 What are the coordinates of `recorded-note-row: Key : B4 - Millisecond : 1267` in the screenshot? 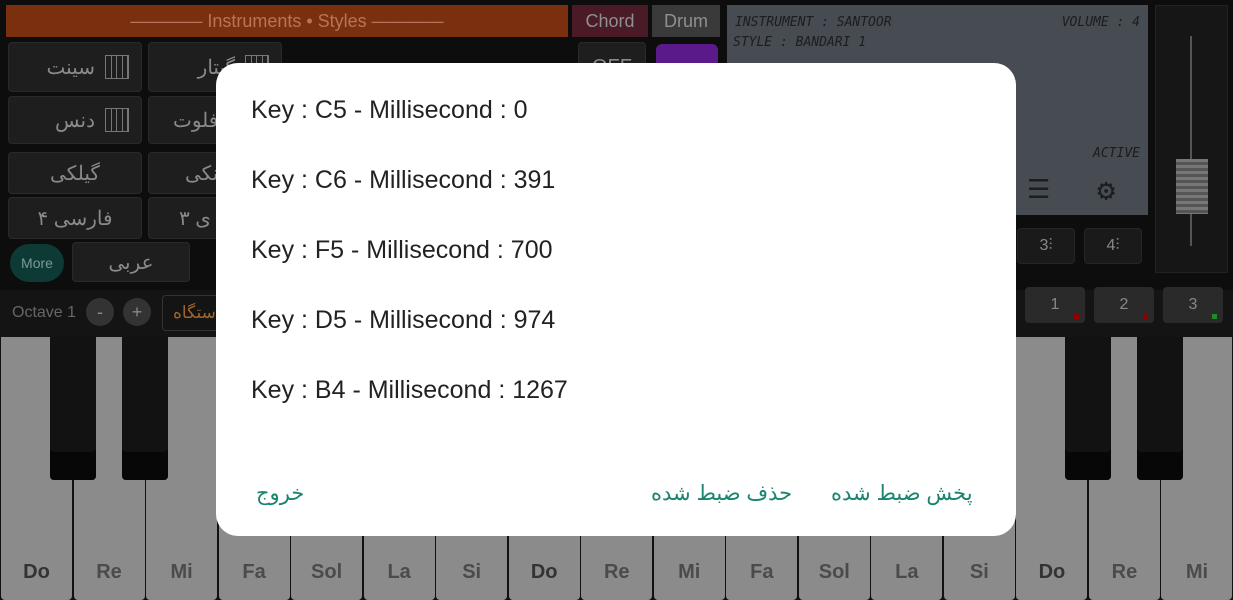 It's located at (409, 390).